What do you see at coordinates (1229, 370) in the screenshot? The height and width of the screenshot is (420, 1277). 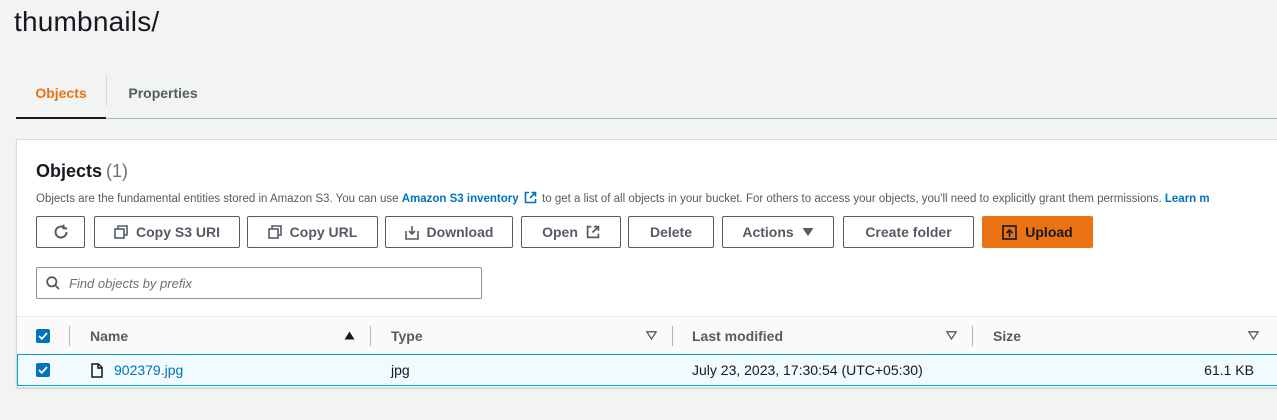 I see `object-size: 61.1 KB` at bounding box center [1229, 370].